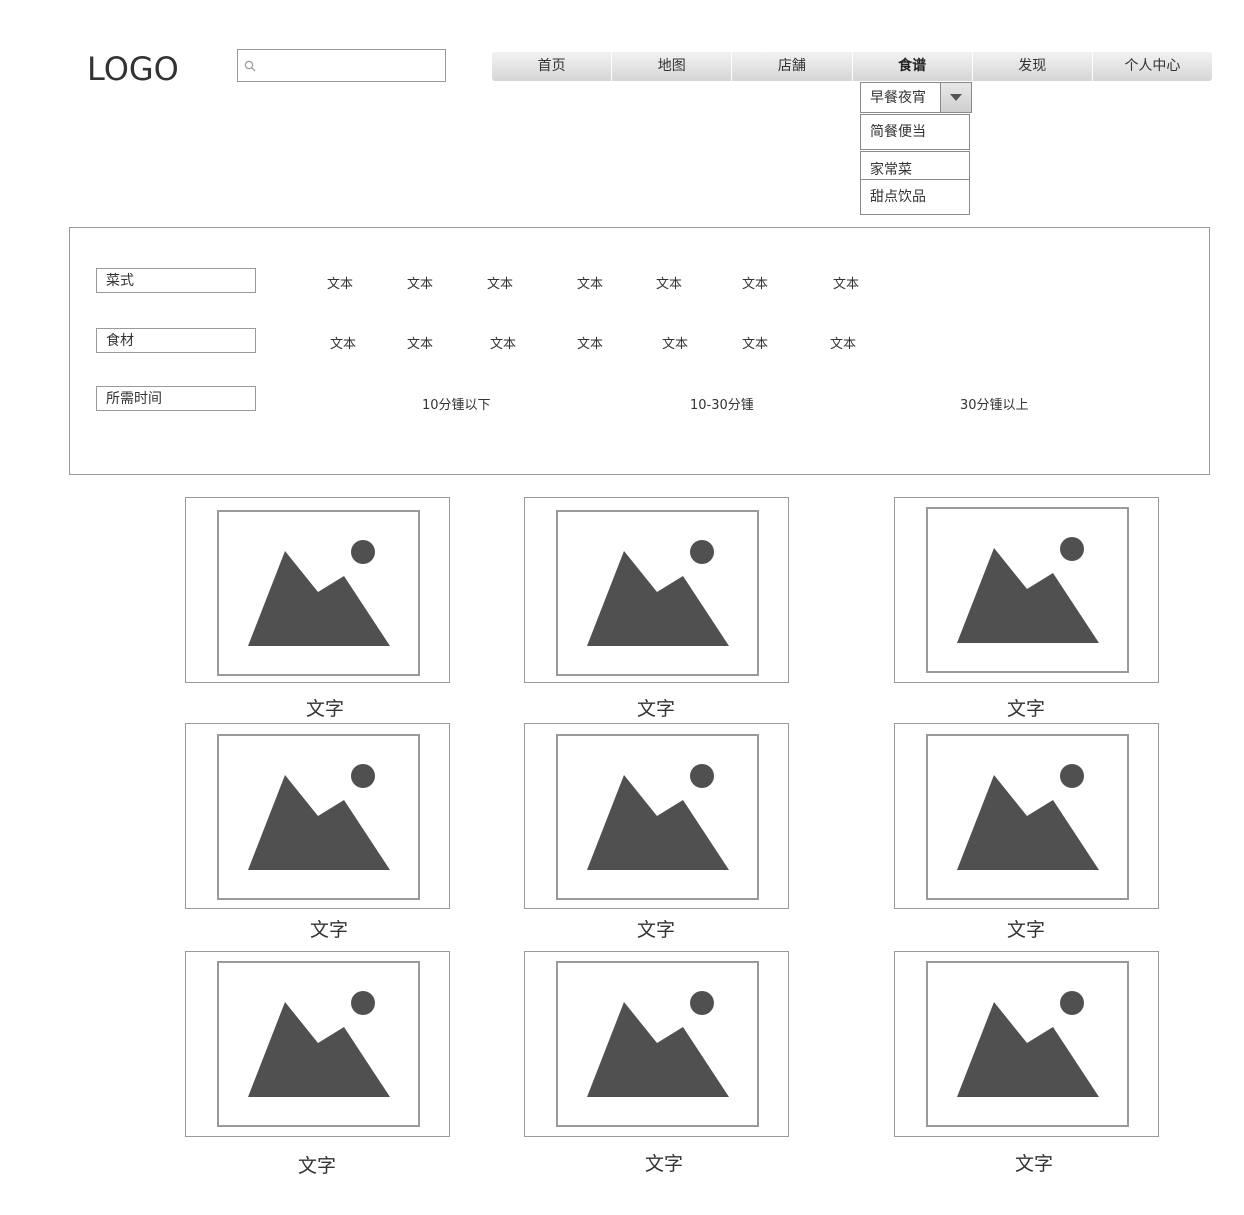 The width and height of the screenshot is (1244, 1215). I want to click on filter-label-time: 所需时间, so click(176, 398).